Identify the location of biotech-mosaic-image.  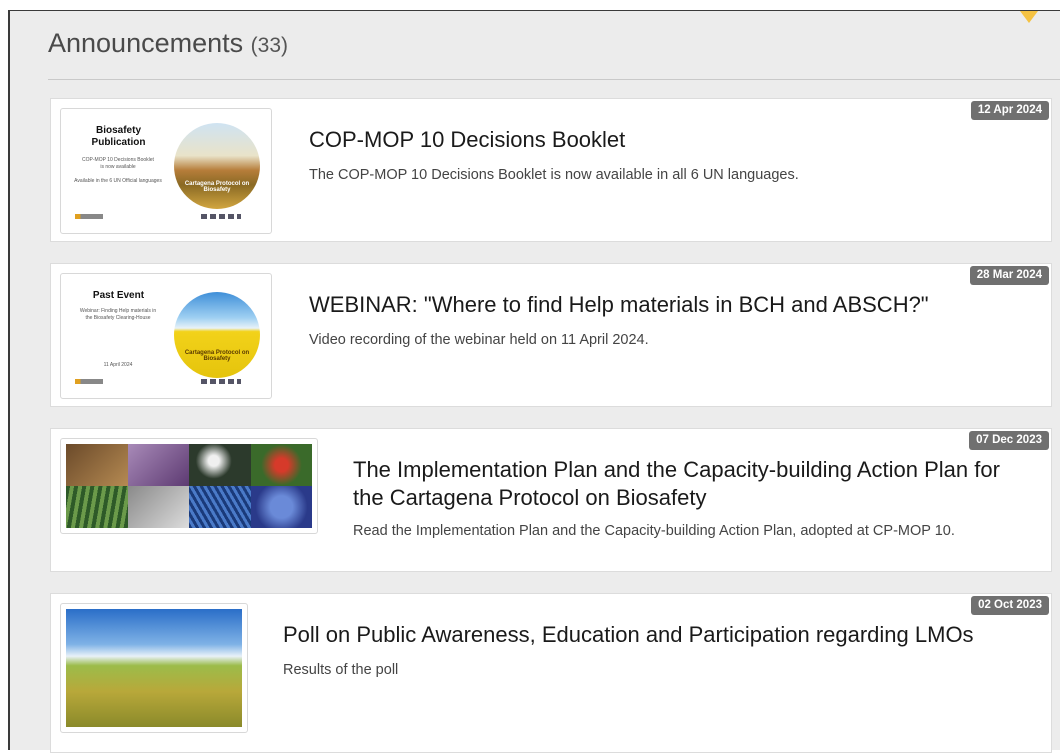
(189, 486).